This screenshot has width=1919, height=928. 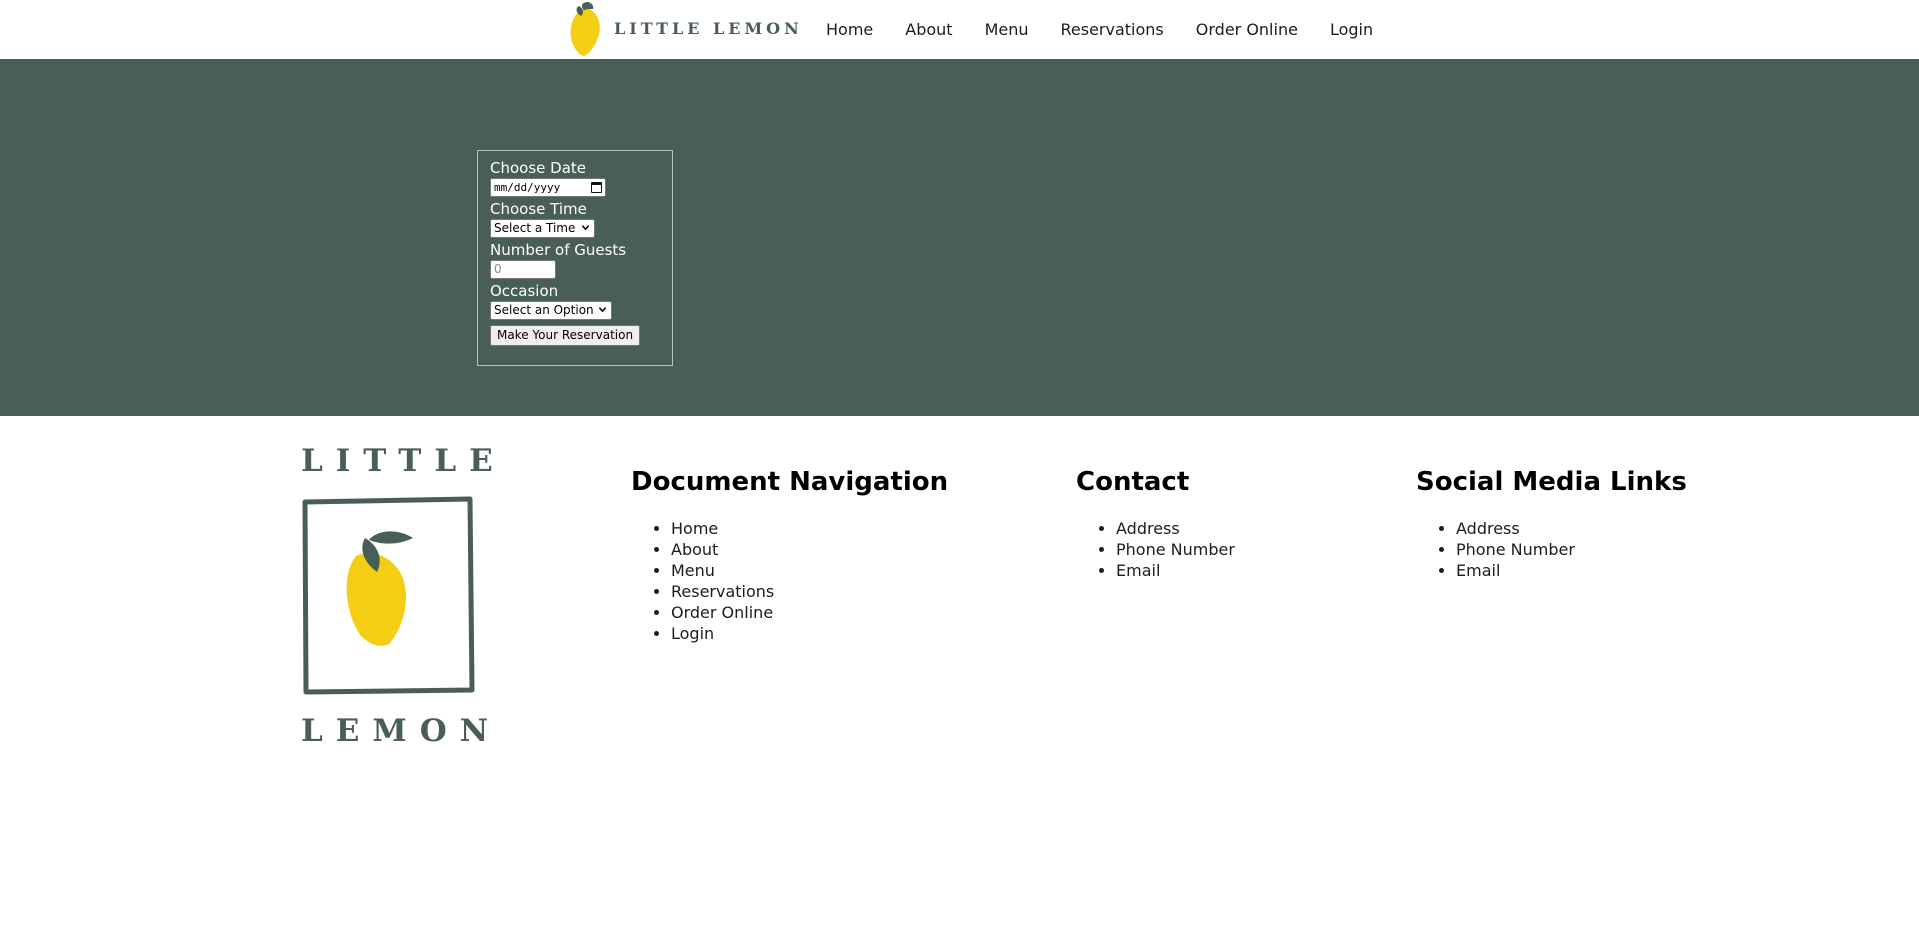 What do you see at coordinates (928, 29) in the screenshot?
I see `nav-item-about: About` at bounding box center [928, 29].